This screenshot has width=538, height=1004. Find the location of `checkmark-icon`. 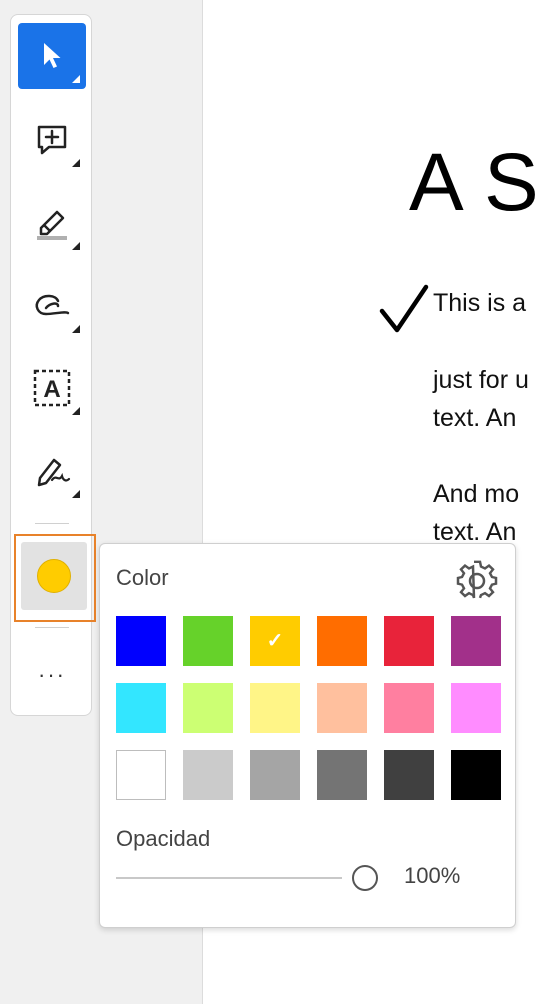

checkmark-icon is located at coordinates (404, 308).